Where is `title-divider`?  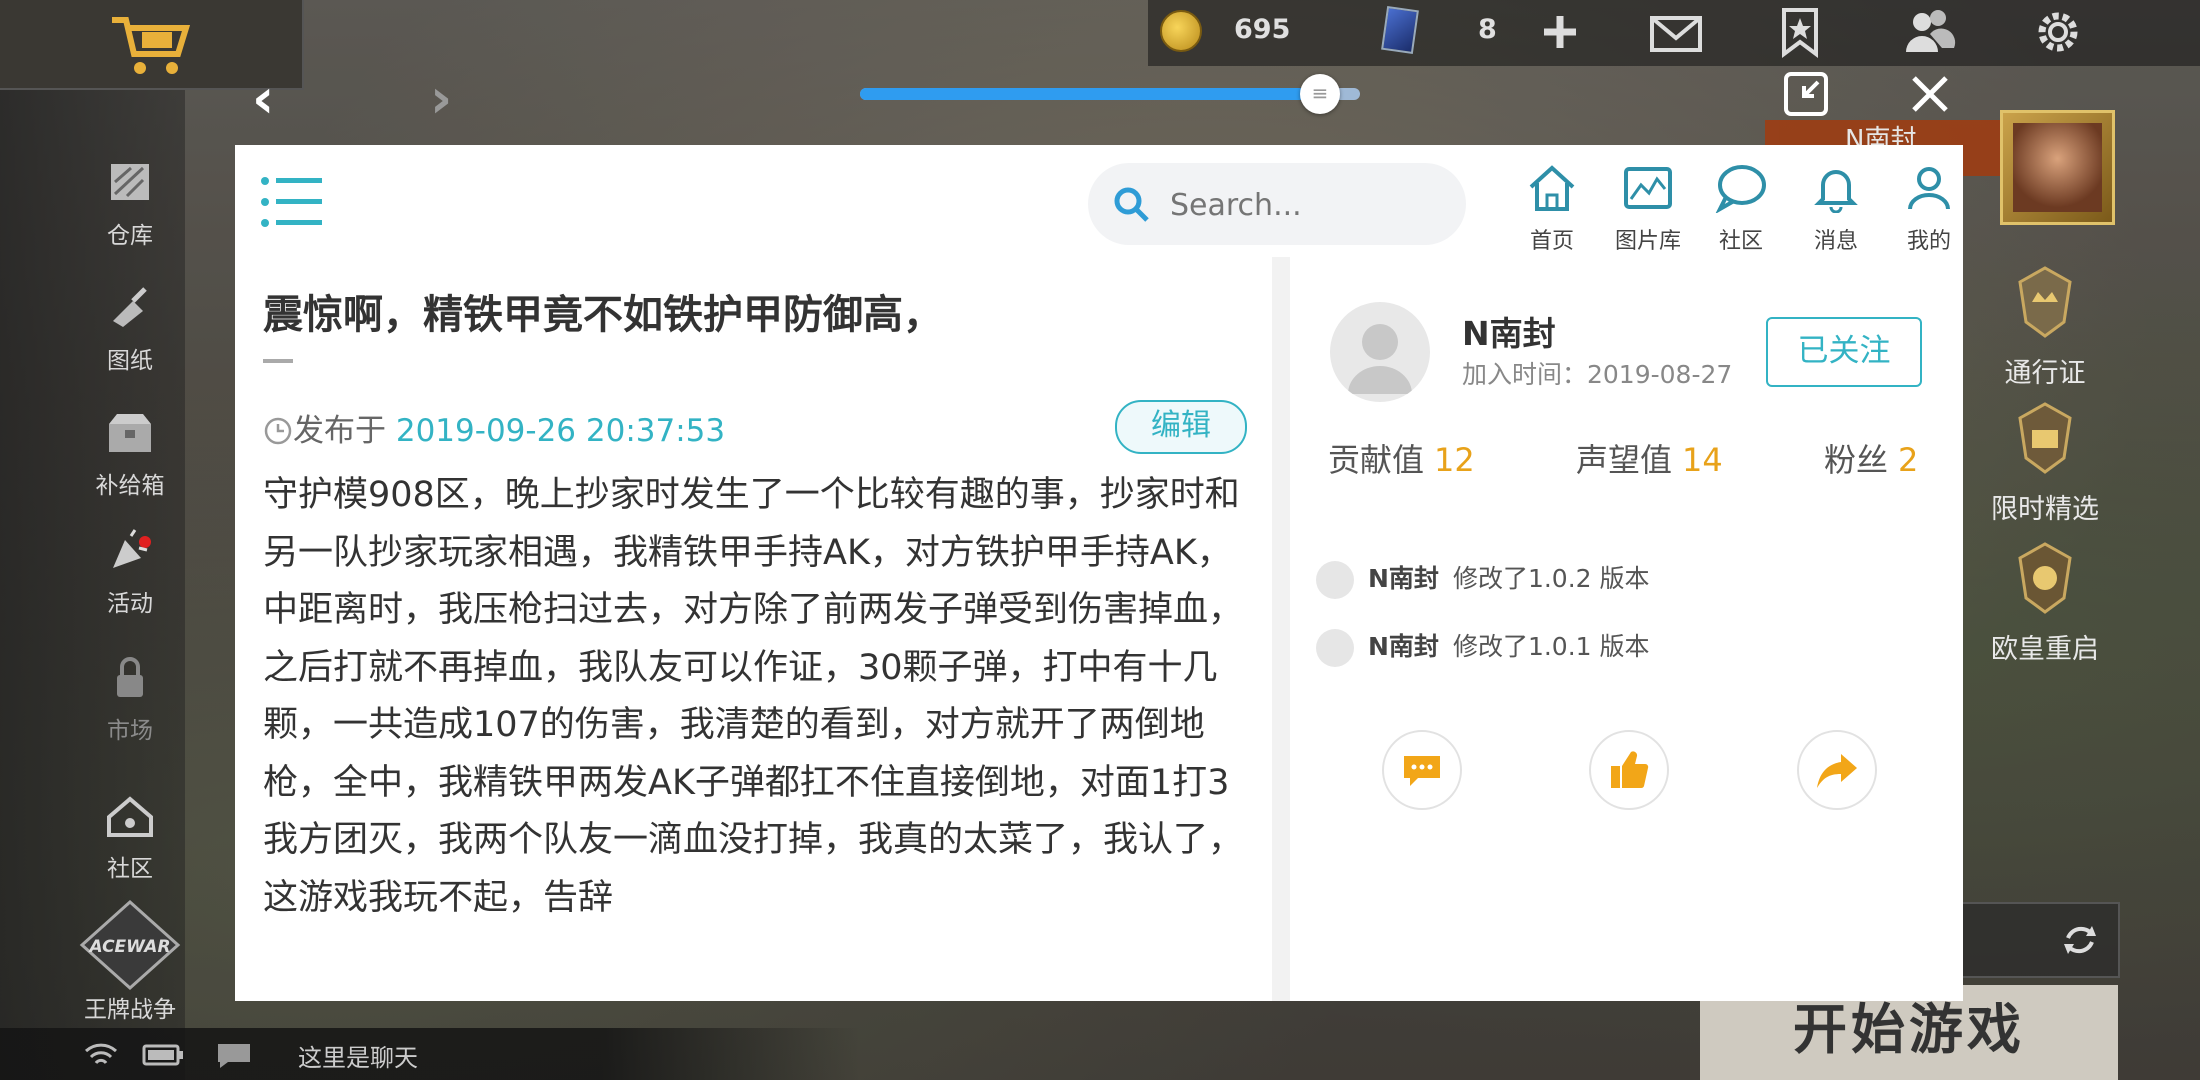 title-divider is located at coordinates (278, 361).